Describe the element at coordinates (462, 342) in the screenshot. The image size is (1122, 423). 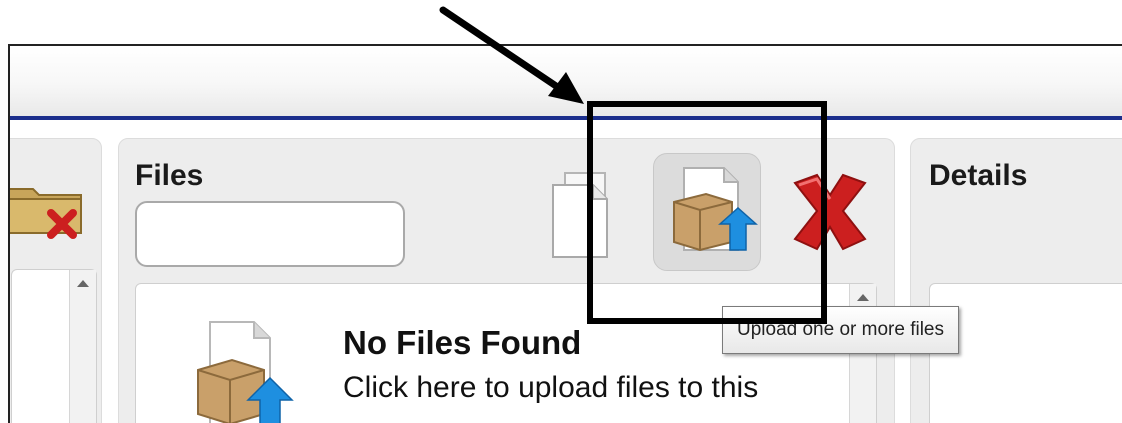
I see `empty-state-title: No Files Found` at that location.